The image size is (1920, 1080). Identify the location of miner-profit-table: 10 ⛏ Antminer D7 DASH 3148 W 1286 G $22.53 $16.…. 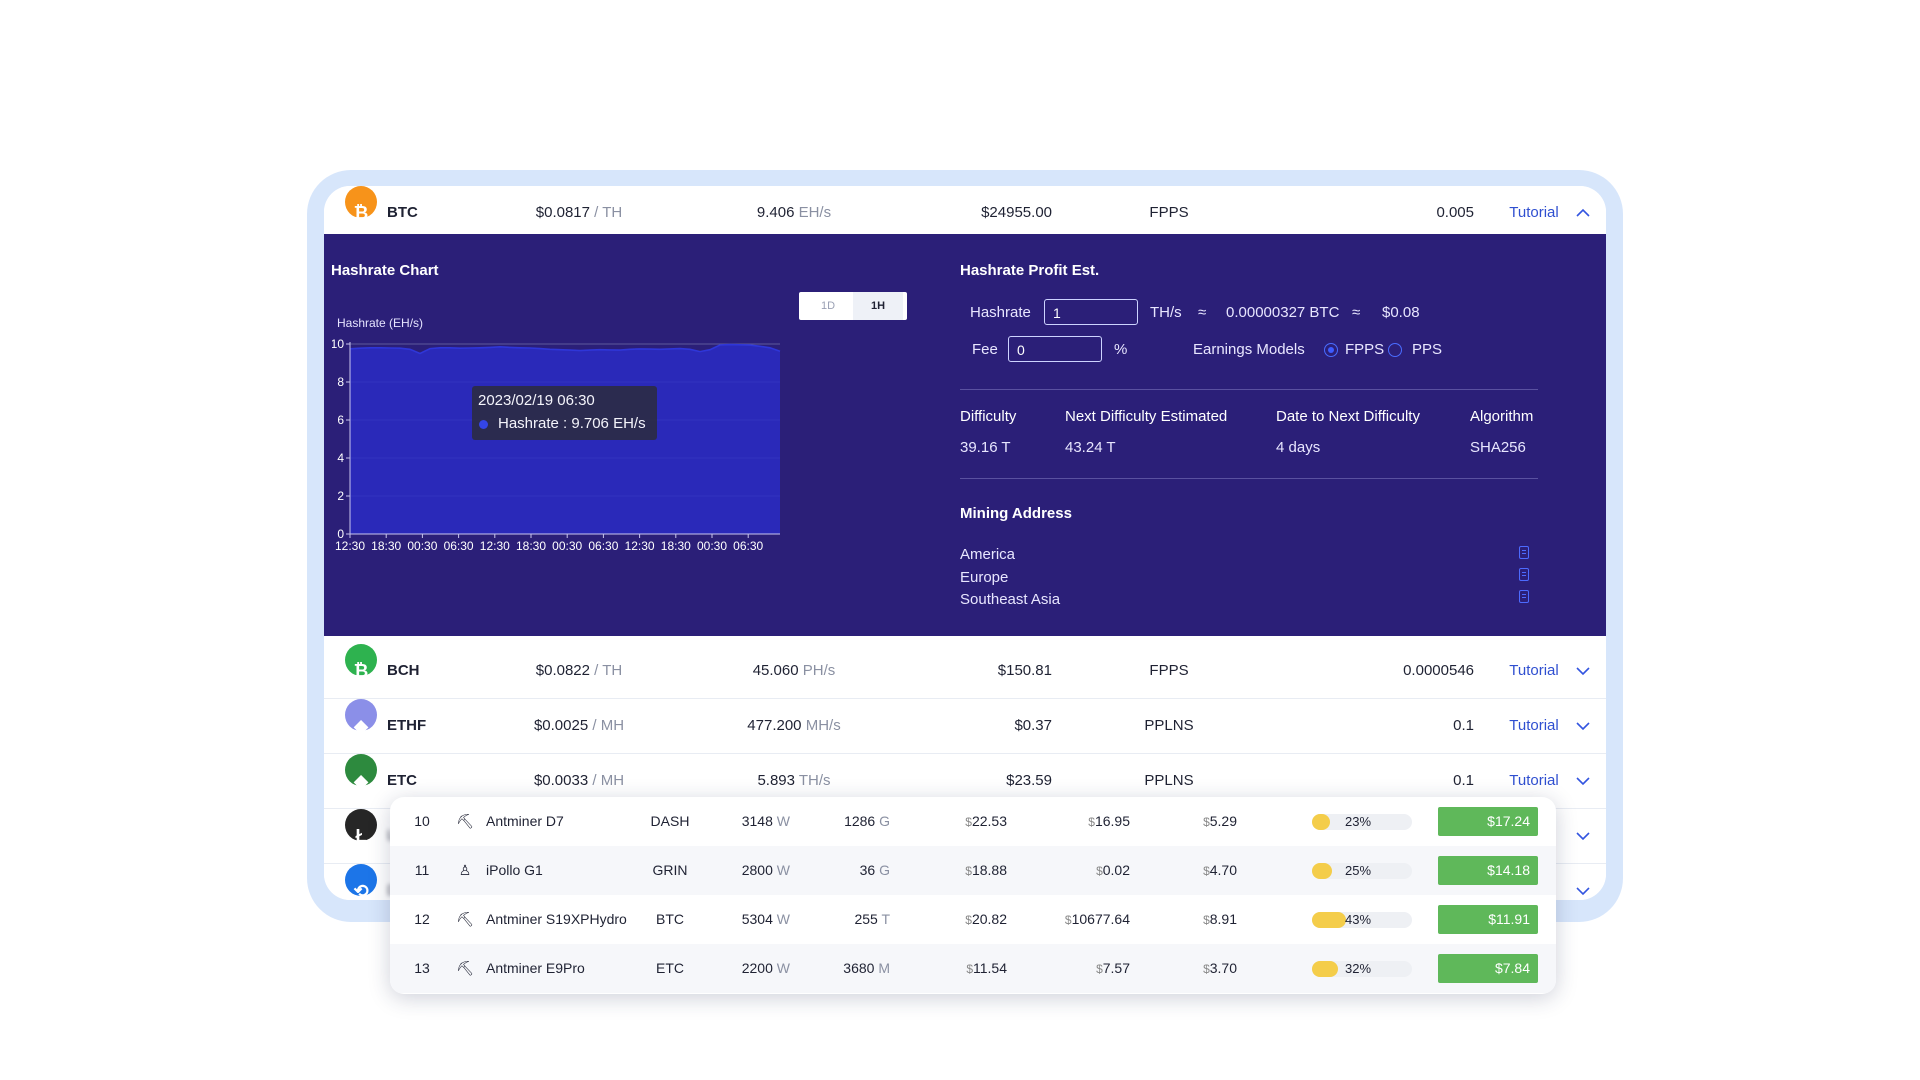
(973, 895).